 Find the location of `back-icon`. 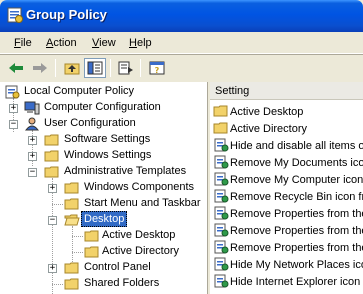

back-icon is located at coordinates (16, 68).